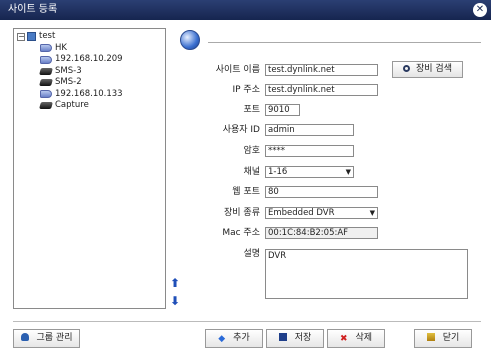 Image resolution: width=491 pixels, height=354 pixels. Describe the element at coordinates (222, 339) in the screenshot. I see `add-icon: ◆` at that location.